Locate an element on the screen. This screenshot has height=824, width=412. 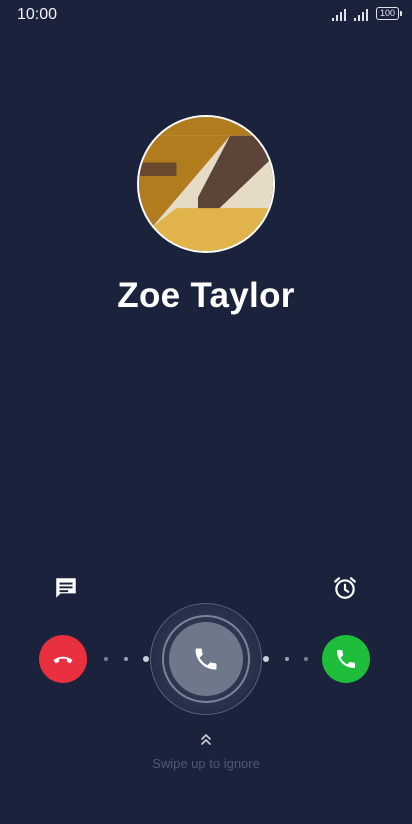
swipe-handle-button is located at coordinates (206, 659).